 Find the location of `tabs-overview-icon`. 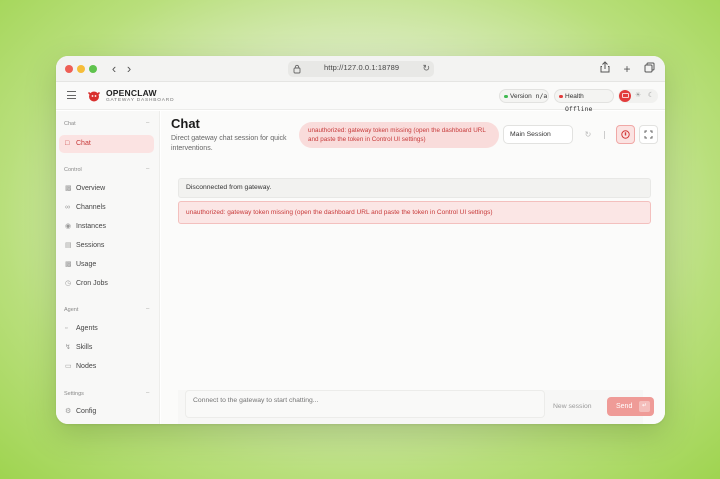

tabs-overview-icon is located at coordinates (649, 69).